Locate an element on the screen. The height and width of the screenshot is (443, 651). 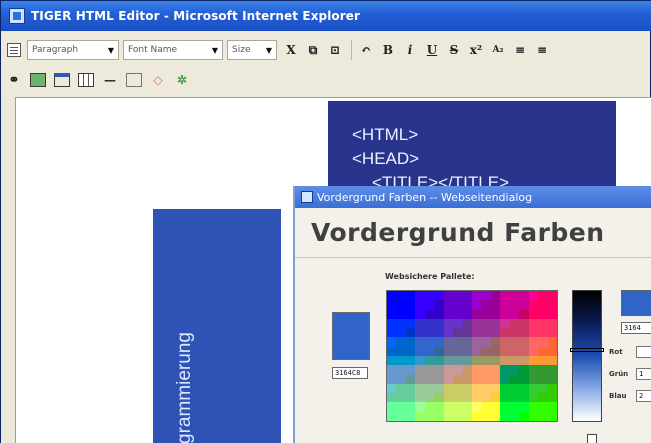
green-input: 1 is located at coordinates (643, 374).